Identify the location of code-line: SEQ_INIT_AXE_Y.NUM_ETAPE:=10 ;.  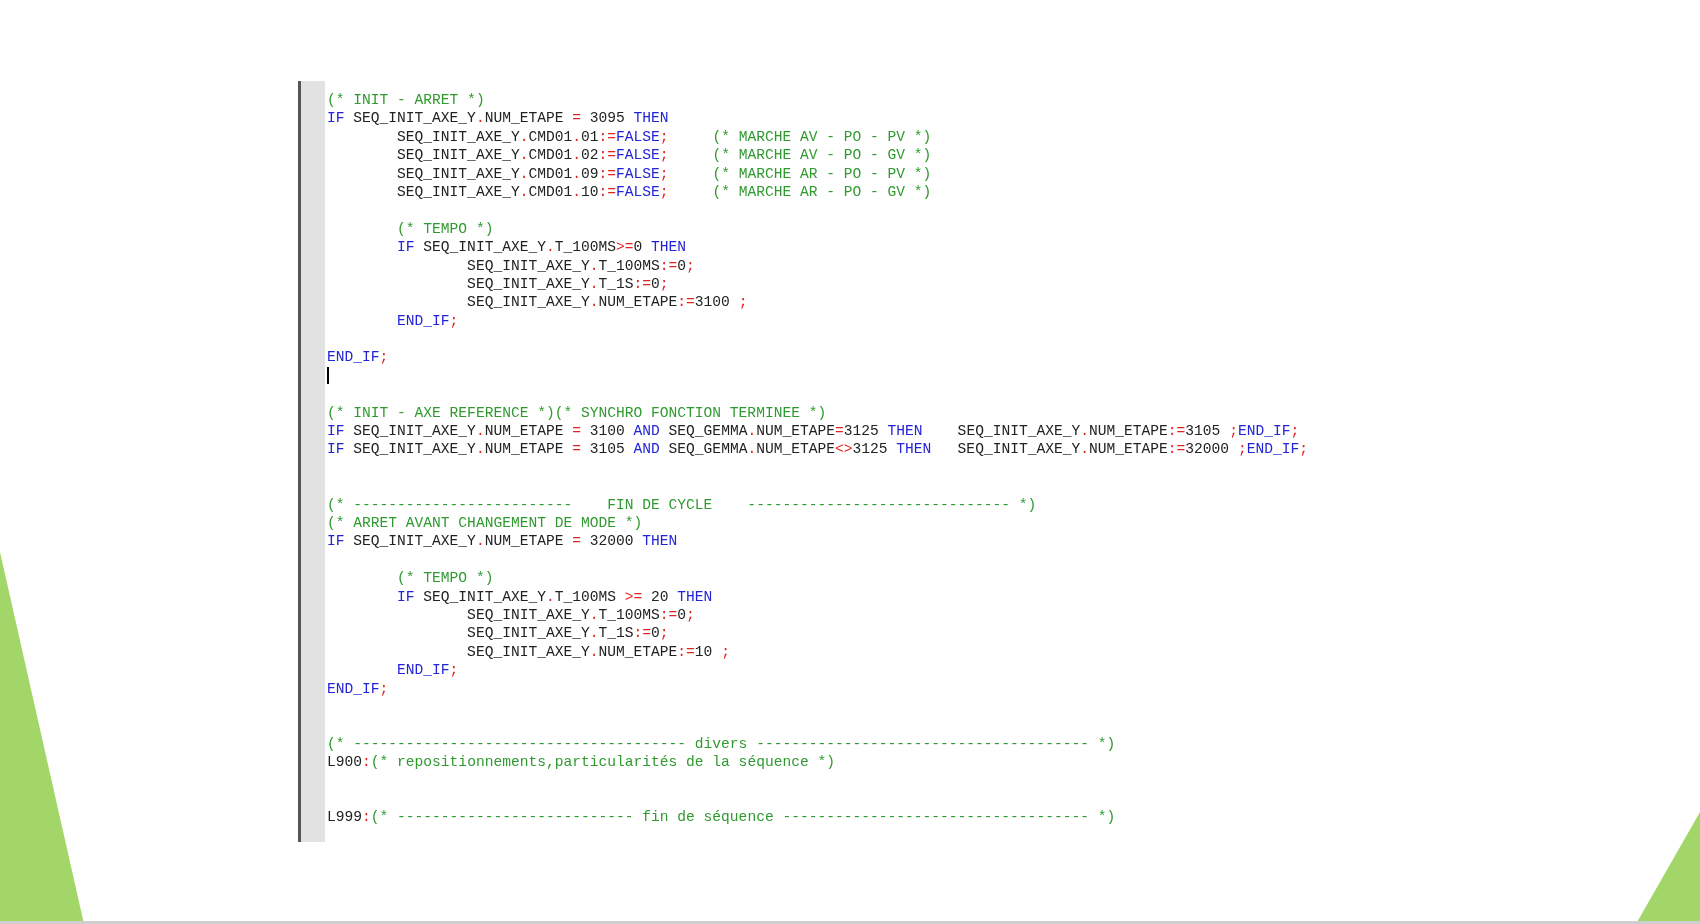
(598, 652).